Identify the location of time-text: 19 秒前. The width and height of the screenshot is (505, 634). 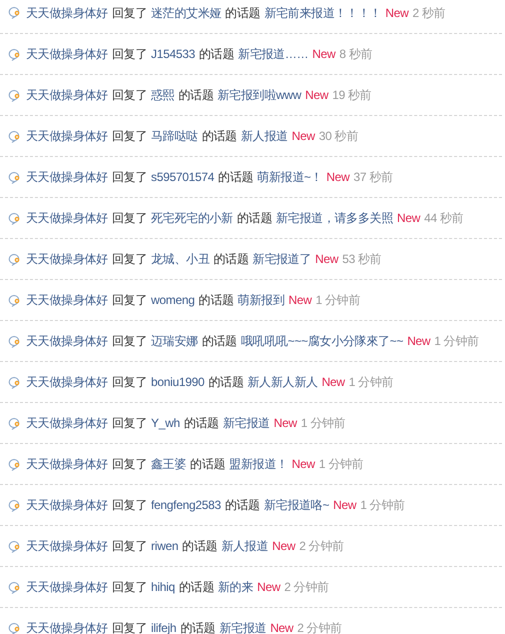
(352, 95).